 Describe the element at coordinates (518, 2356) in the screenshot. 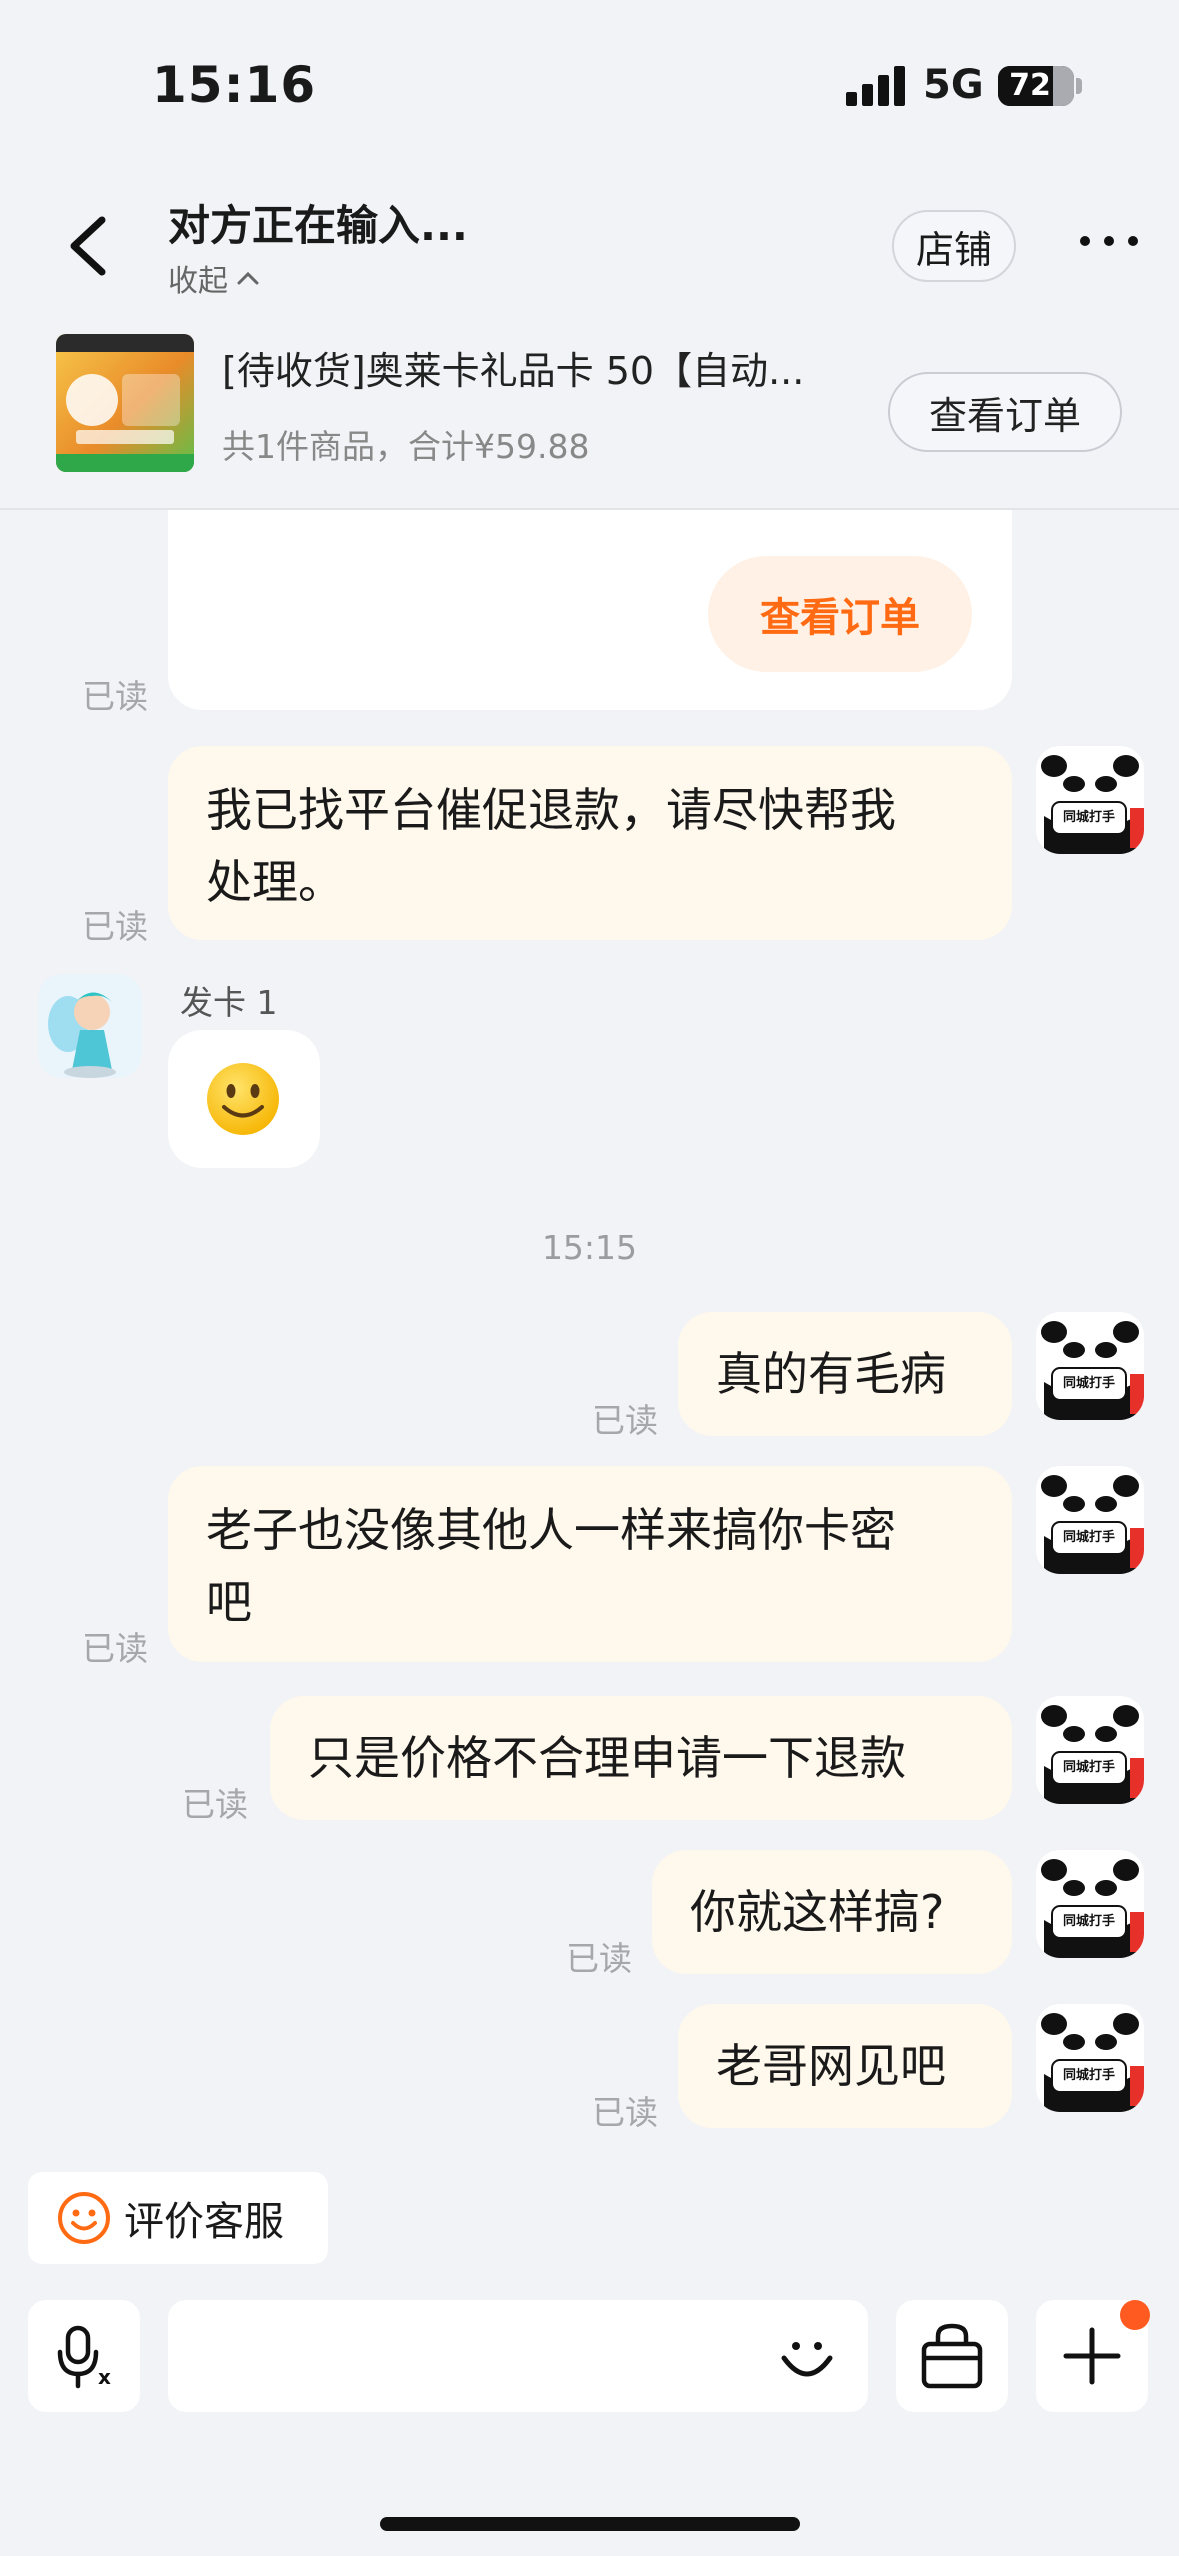

I see `message-input` at that location.